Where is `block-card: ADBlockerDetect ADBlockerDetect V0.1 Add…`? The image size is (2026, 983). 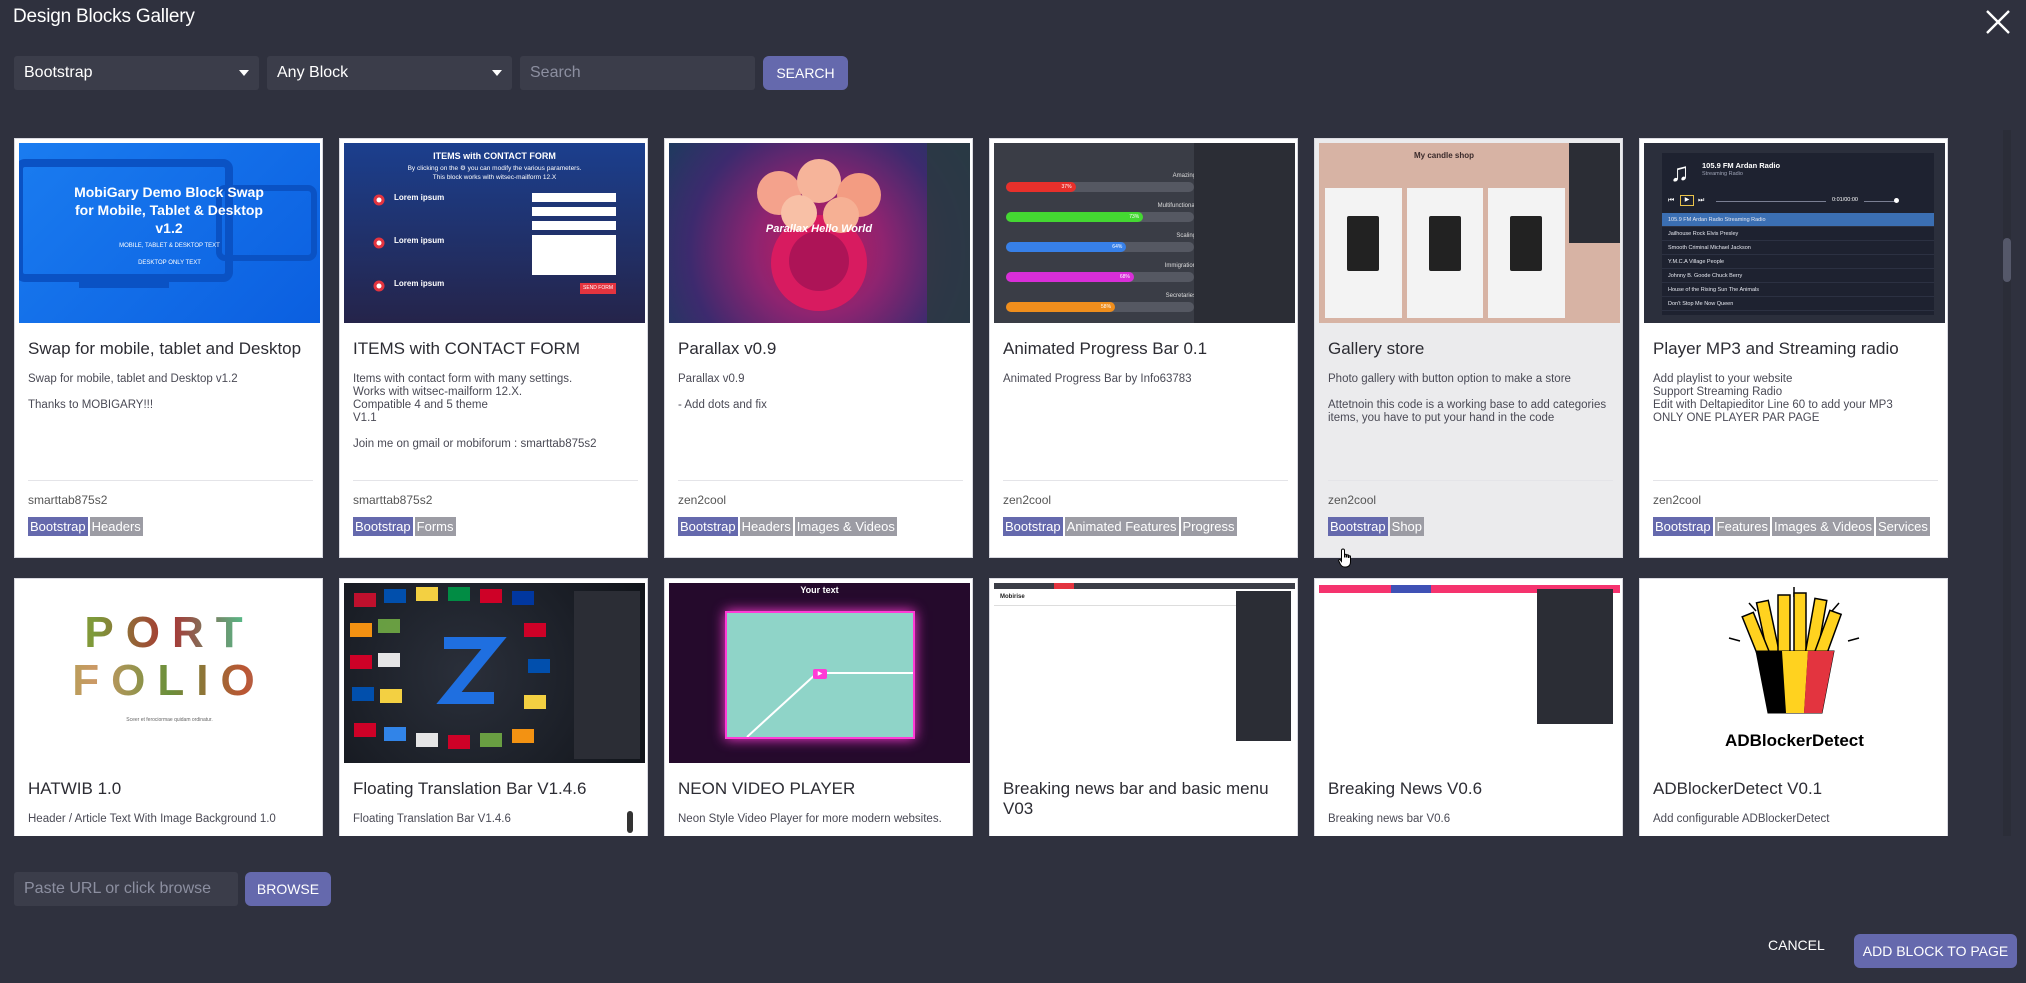
block-card: ADBlockerDetect ADBlockerDetect V0.1 Add… is located at coordinates (1793, 707).